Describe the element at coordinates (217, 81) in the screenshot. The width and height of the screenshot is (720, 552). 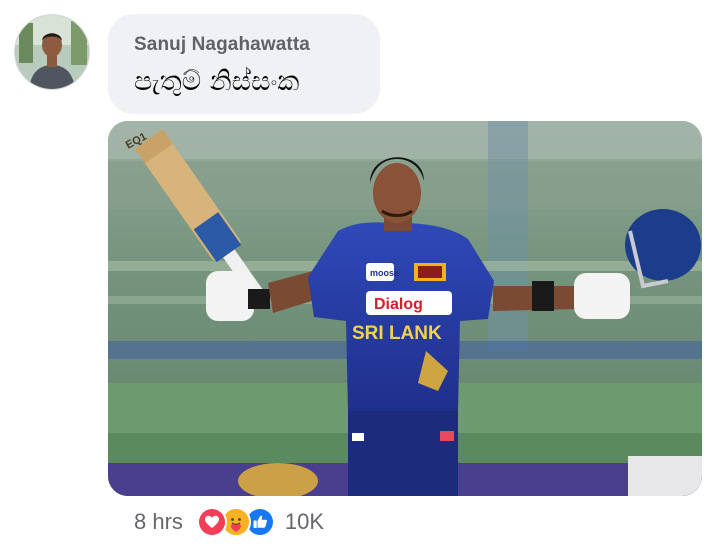
I see `comment-text: පැතුම් නිස්සංක` at that location.